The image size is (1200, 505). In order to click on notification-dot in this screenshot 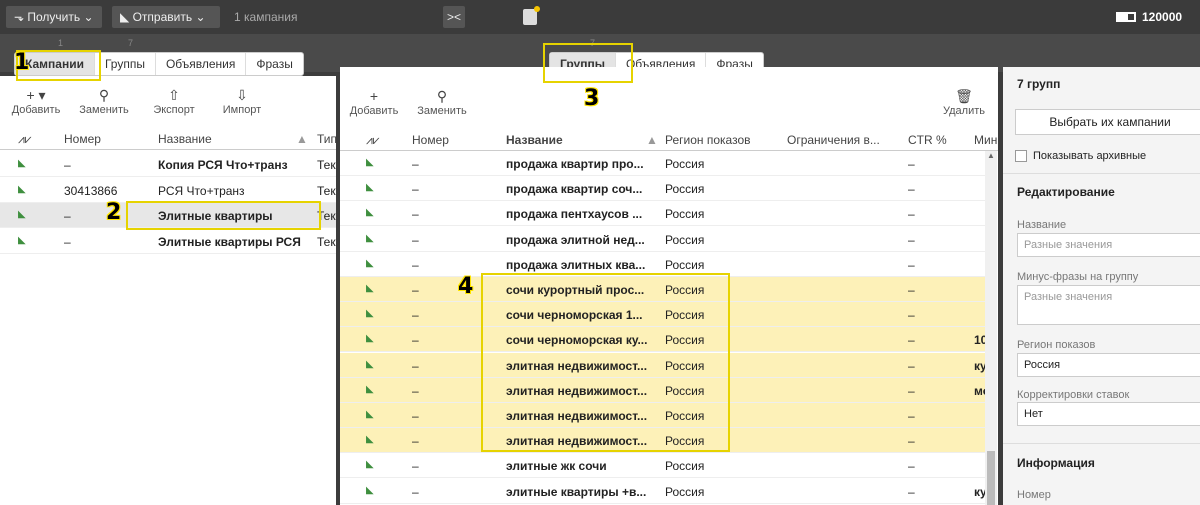, I will do `click(537, 9)`.